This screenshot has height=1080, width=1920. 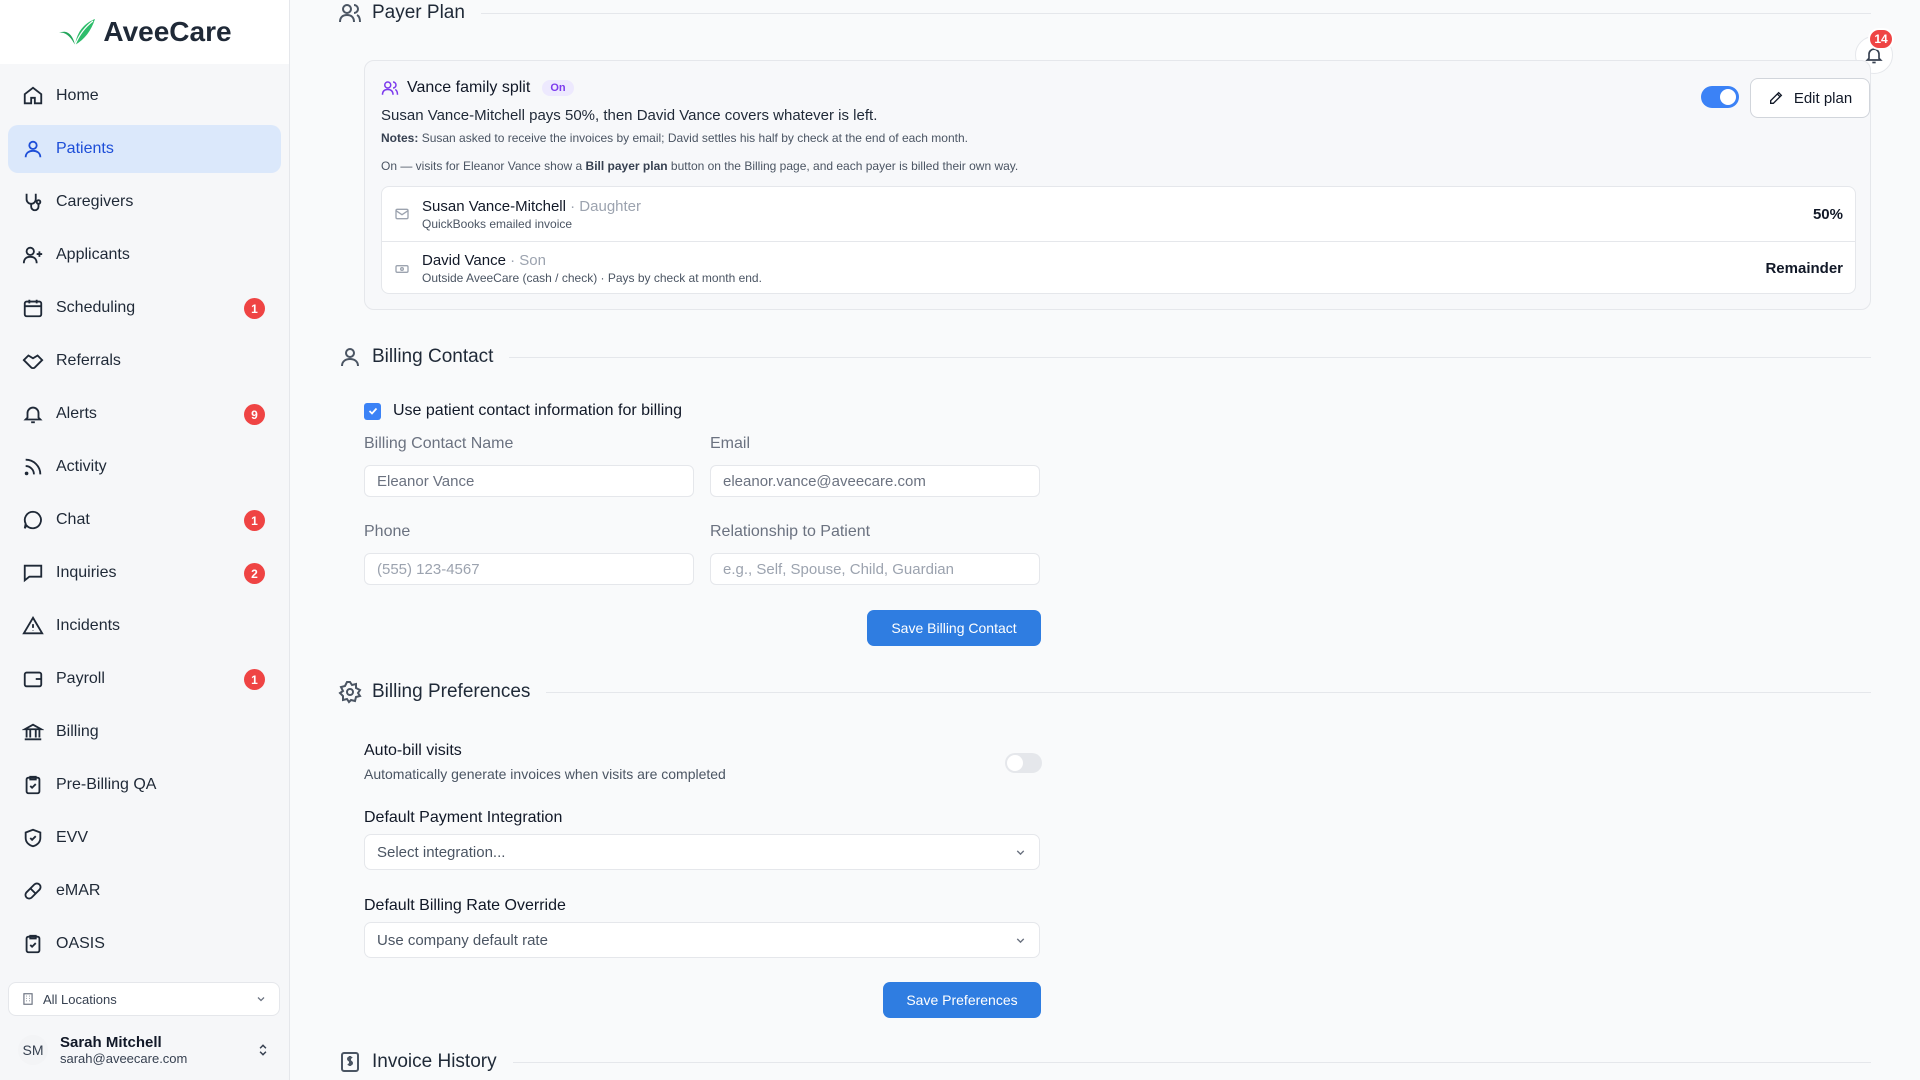 I want to click on sidebar-item-incidents: Incidents, so click(x=144, y=626).